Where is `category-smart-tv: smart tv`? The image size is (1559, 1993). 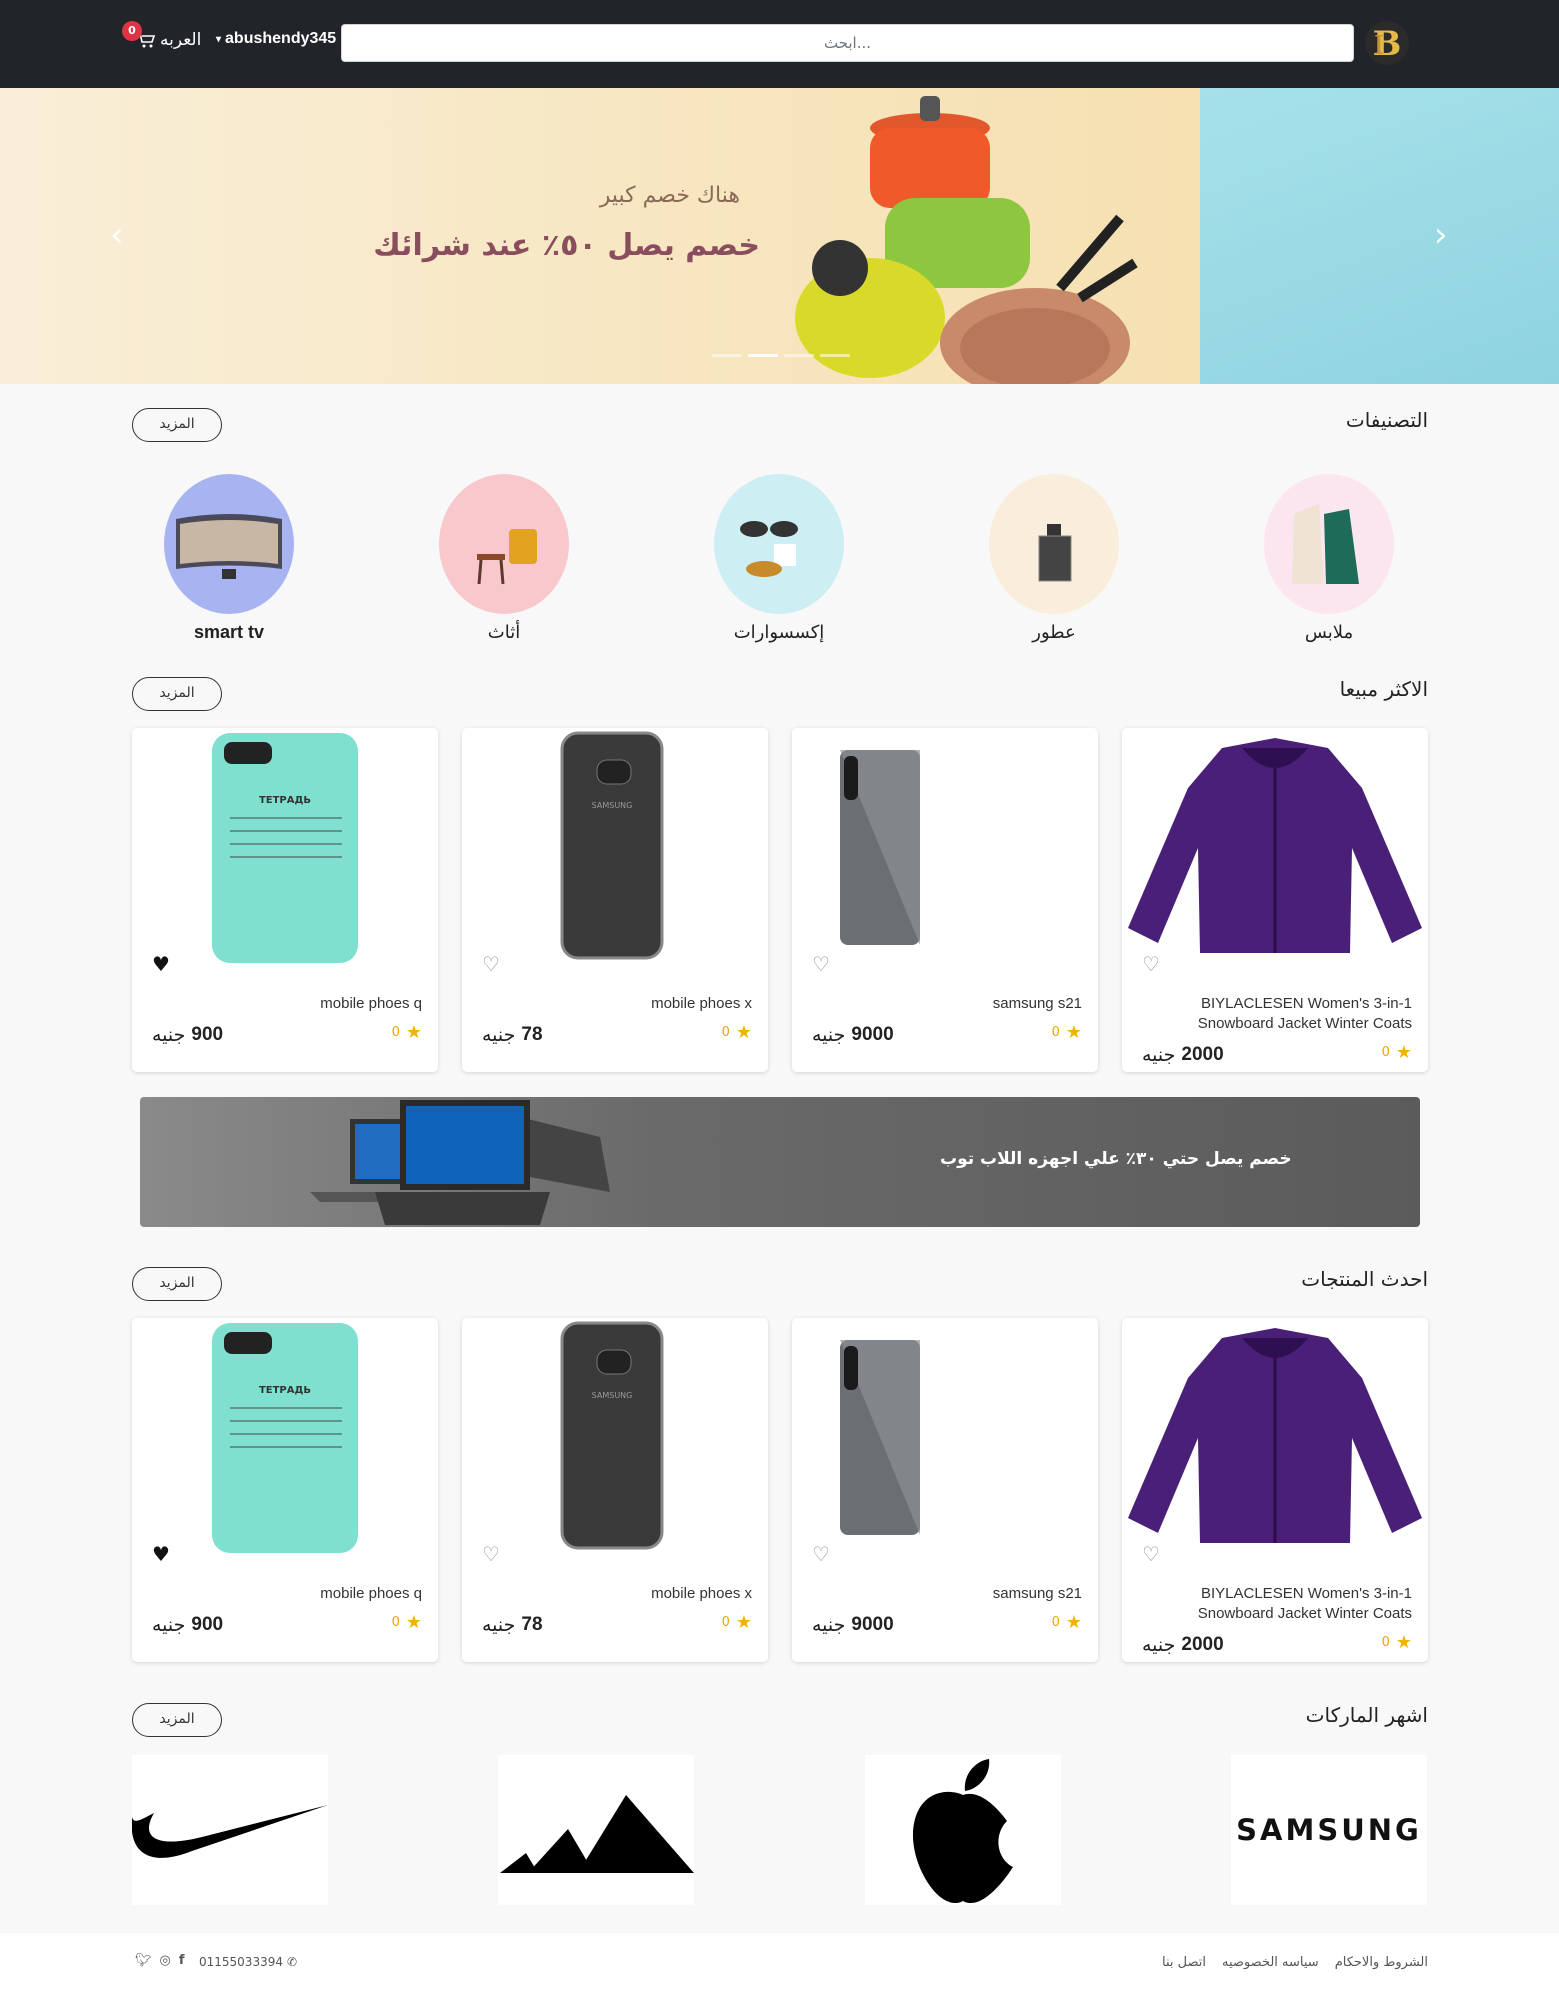
category-smart-tv: smart tv is located at coordinates (229, 558).